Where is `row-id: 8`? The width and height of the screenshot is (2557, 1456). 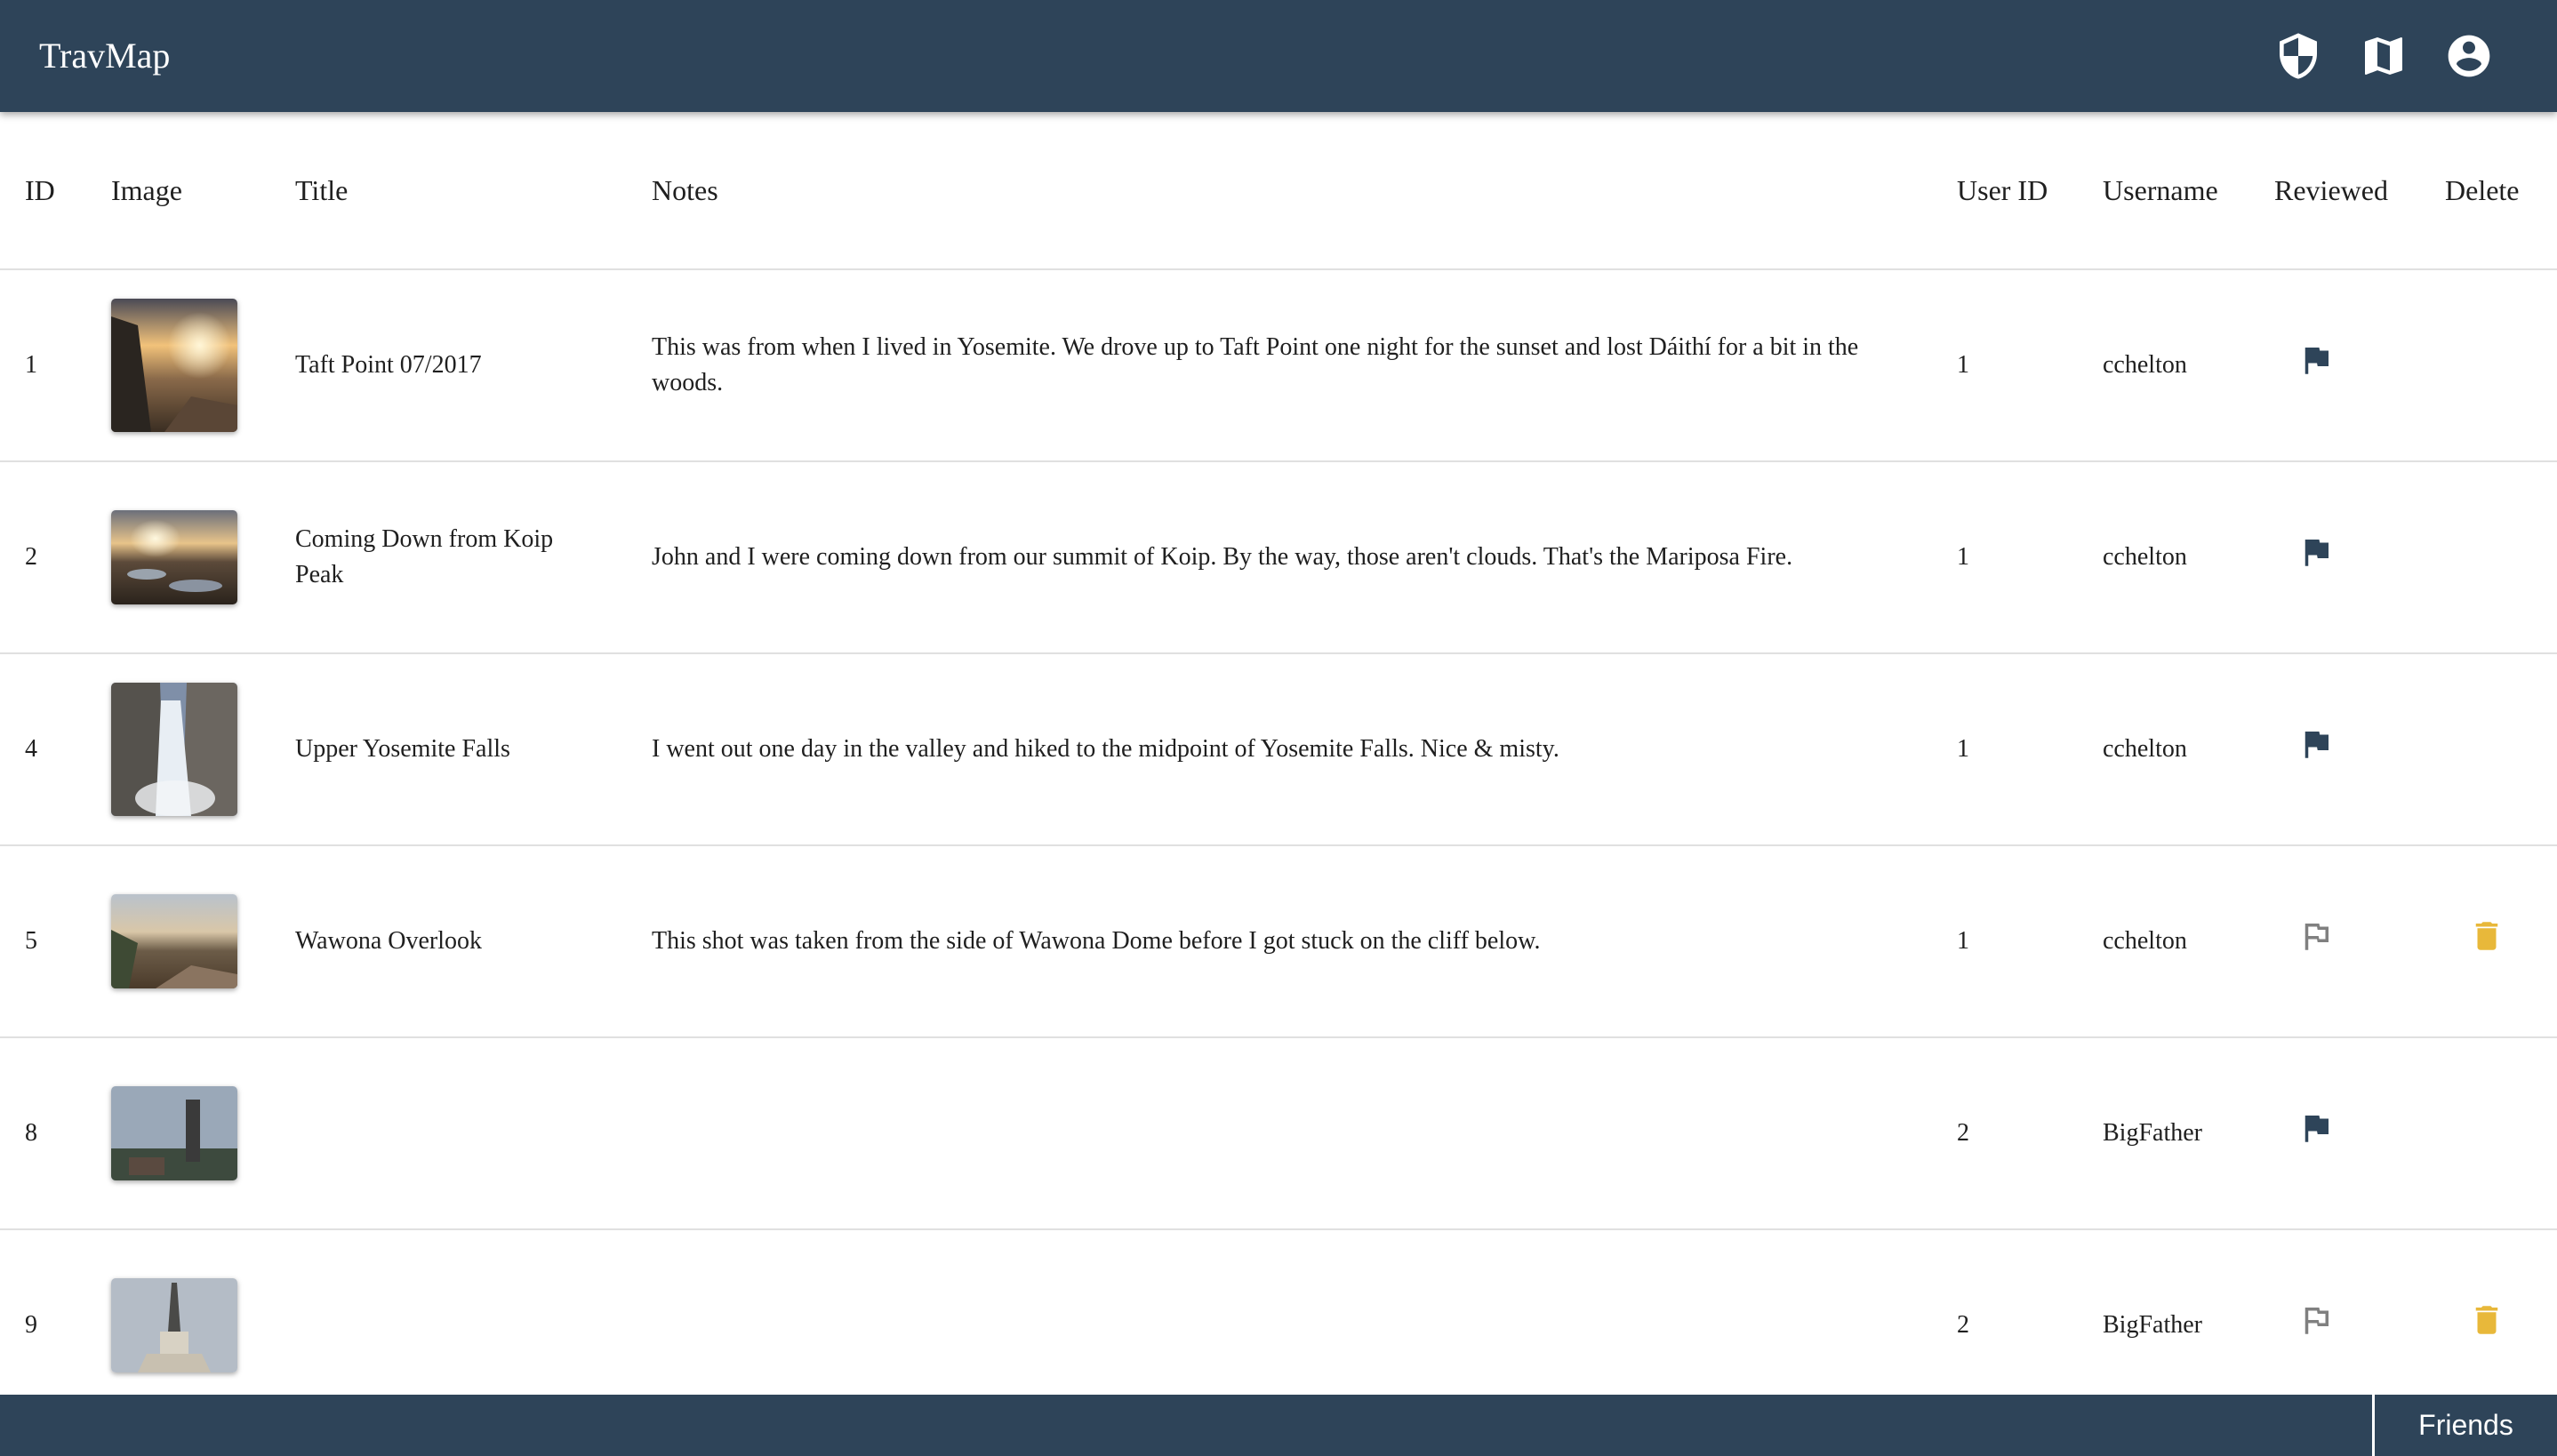
row-id: 8 is located at coordinates (43, 1133).